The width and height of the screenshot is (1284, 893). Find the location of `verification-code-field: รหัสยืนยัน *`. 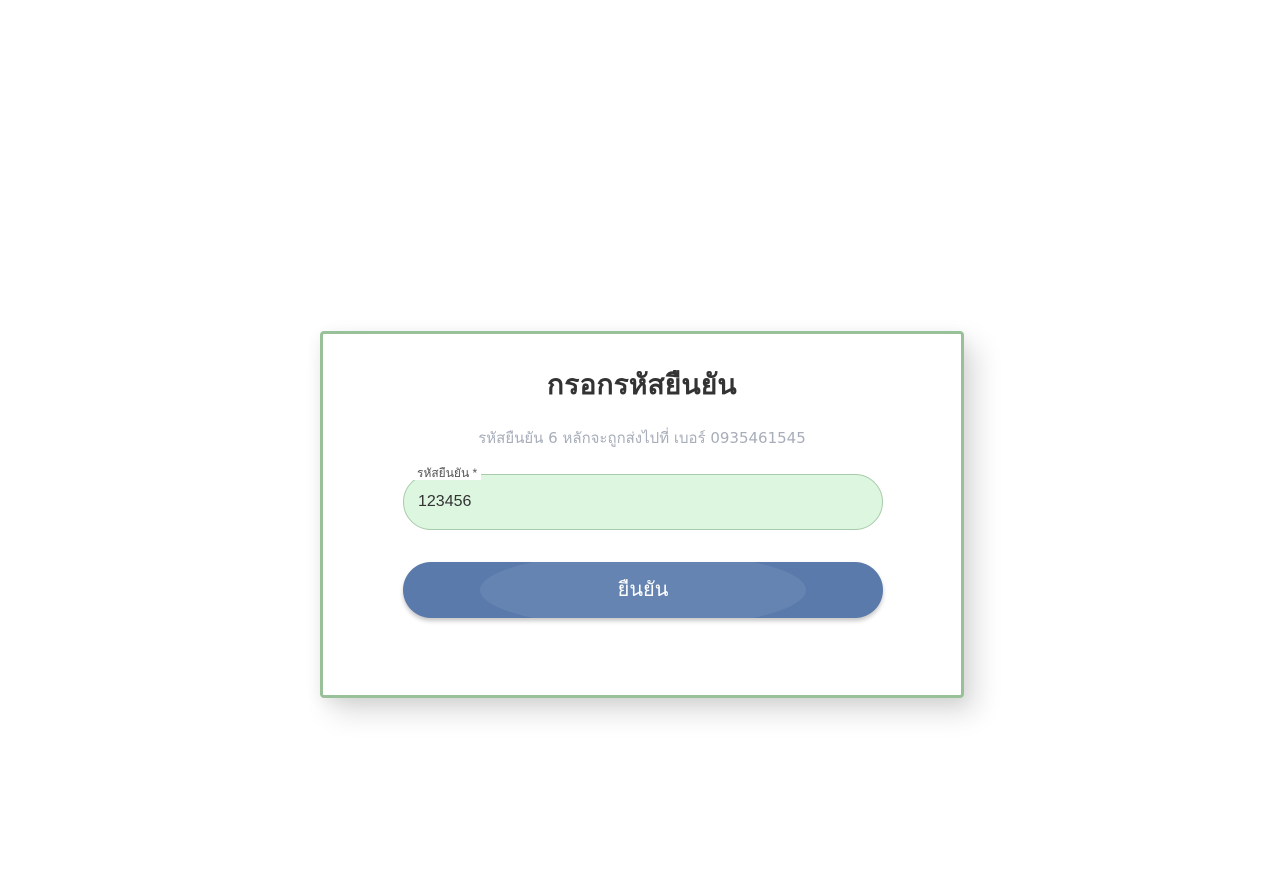

verification-code-field: รหัสยืนยัน * is located at coordinates (643, 498).